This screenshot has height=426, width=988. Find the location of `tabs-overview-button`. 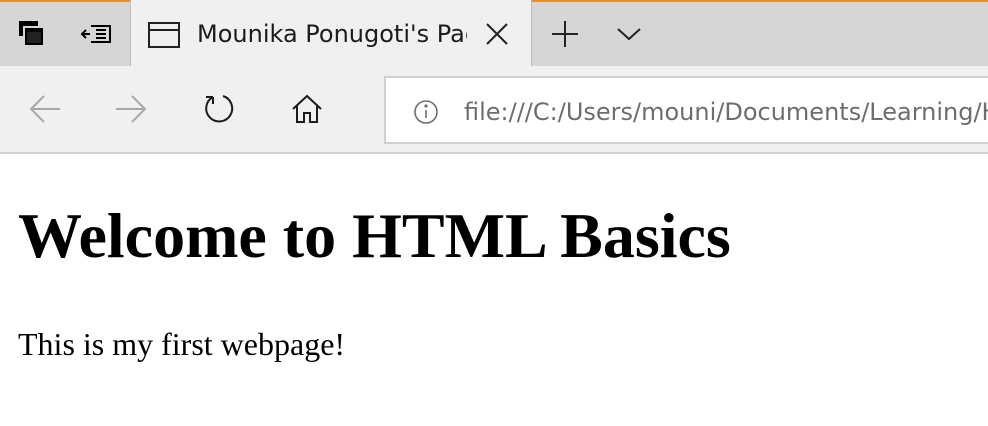

tabs-overview-button is located at coordinates (32, 34).